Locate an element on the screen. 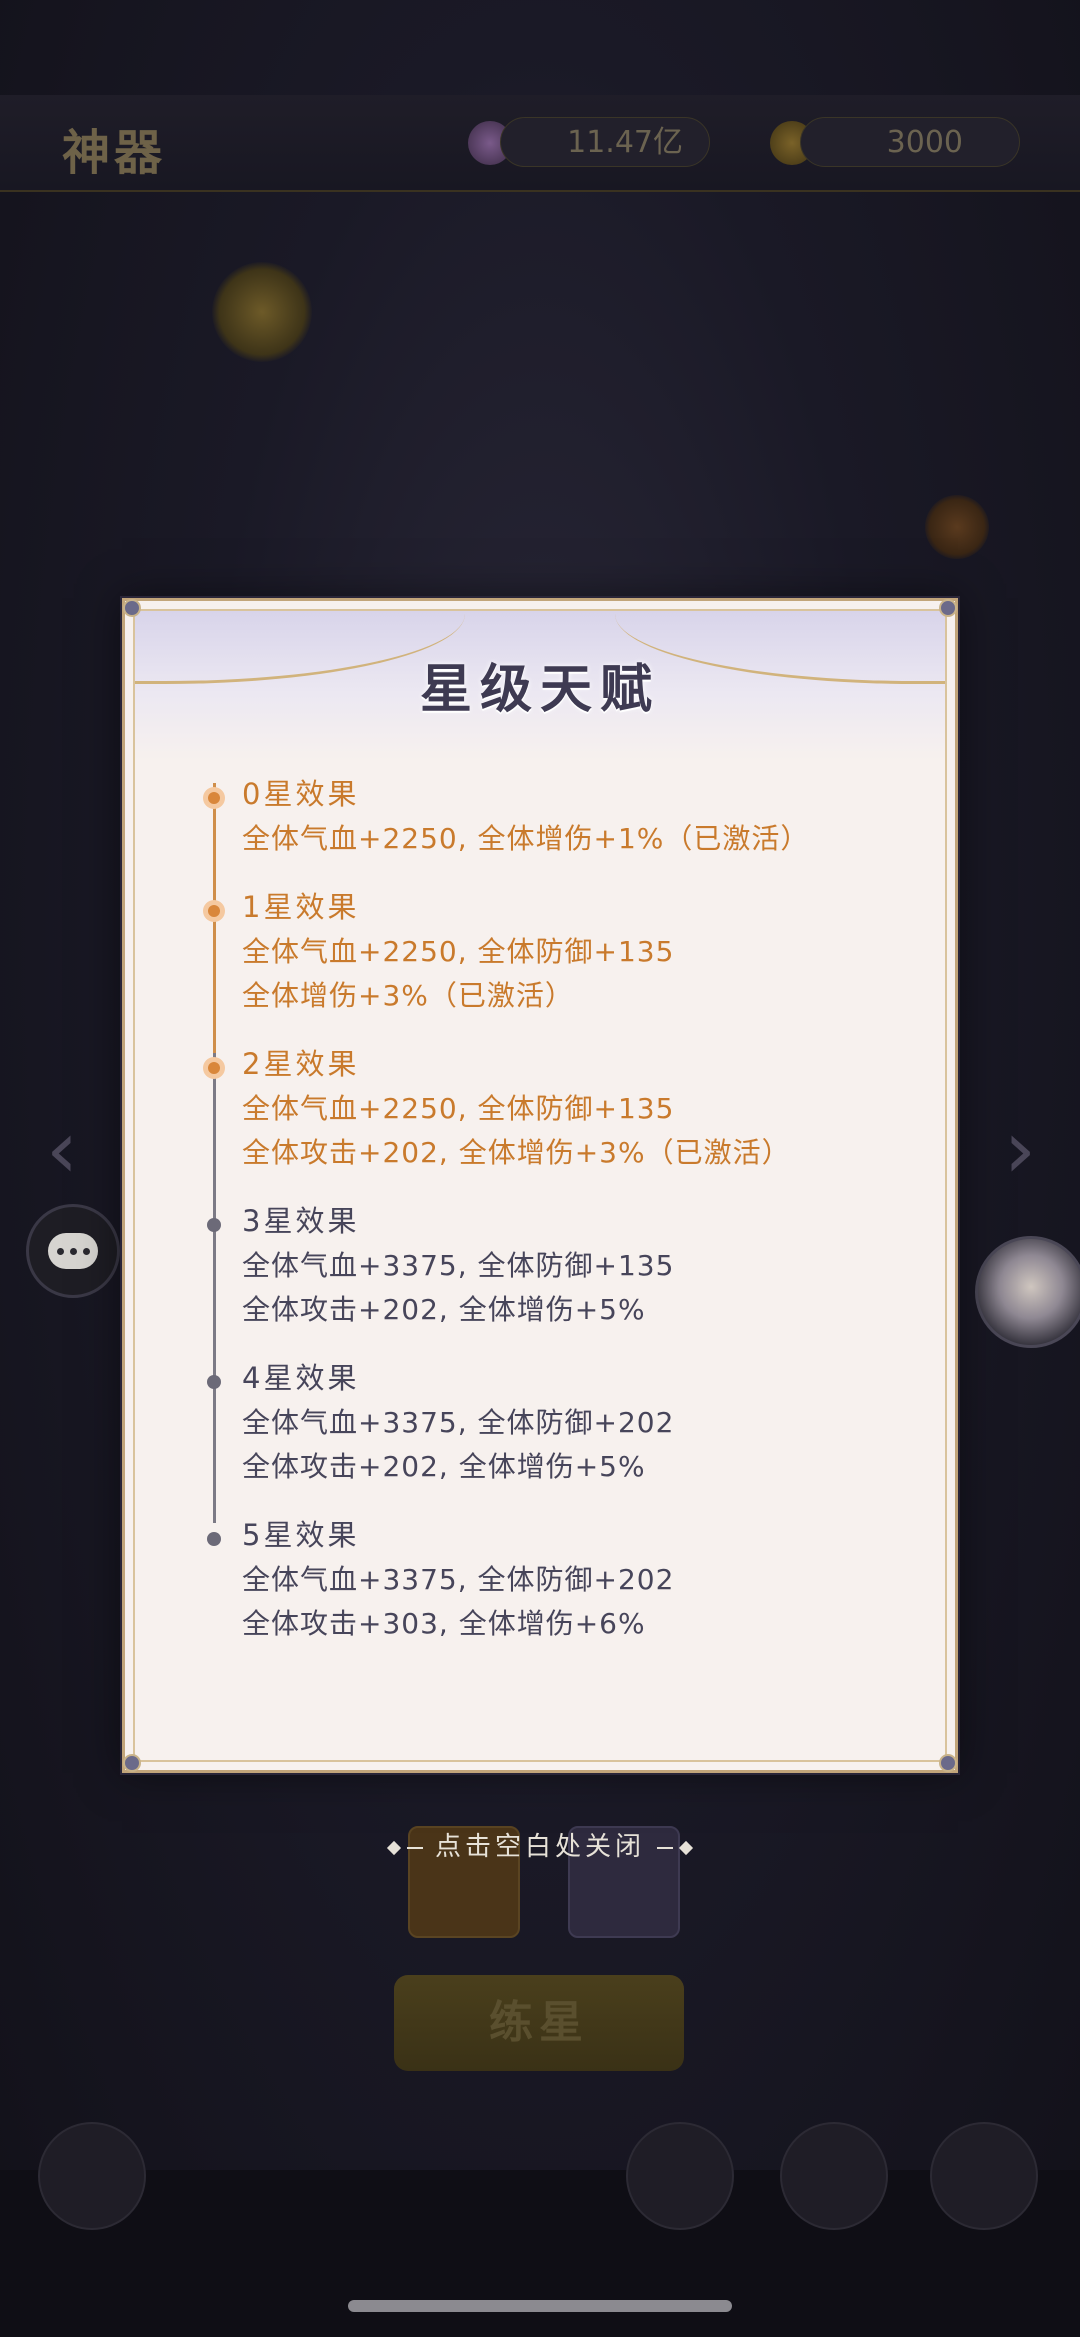 The width and height of the screenshot is (1080, 2337). resource-counter-1: 11.47亿 is located at coordinates (605, 142).